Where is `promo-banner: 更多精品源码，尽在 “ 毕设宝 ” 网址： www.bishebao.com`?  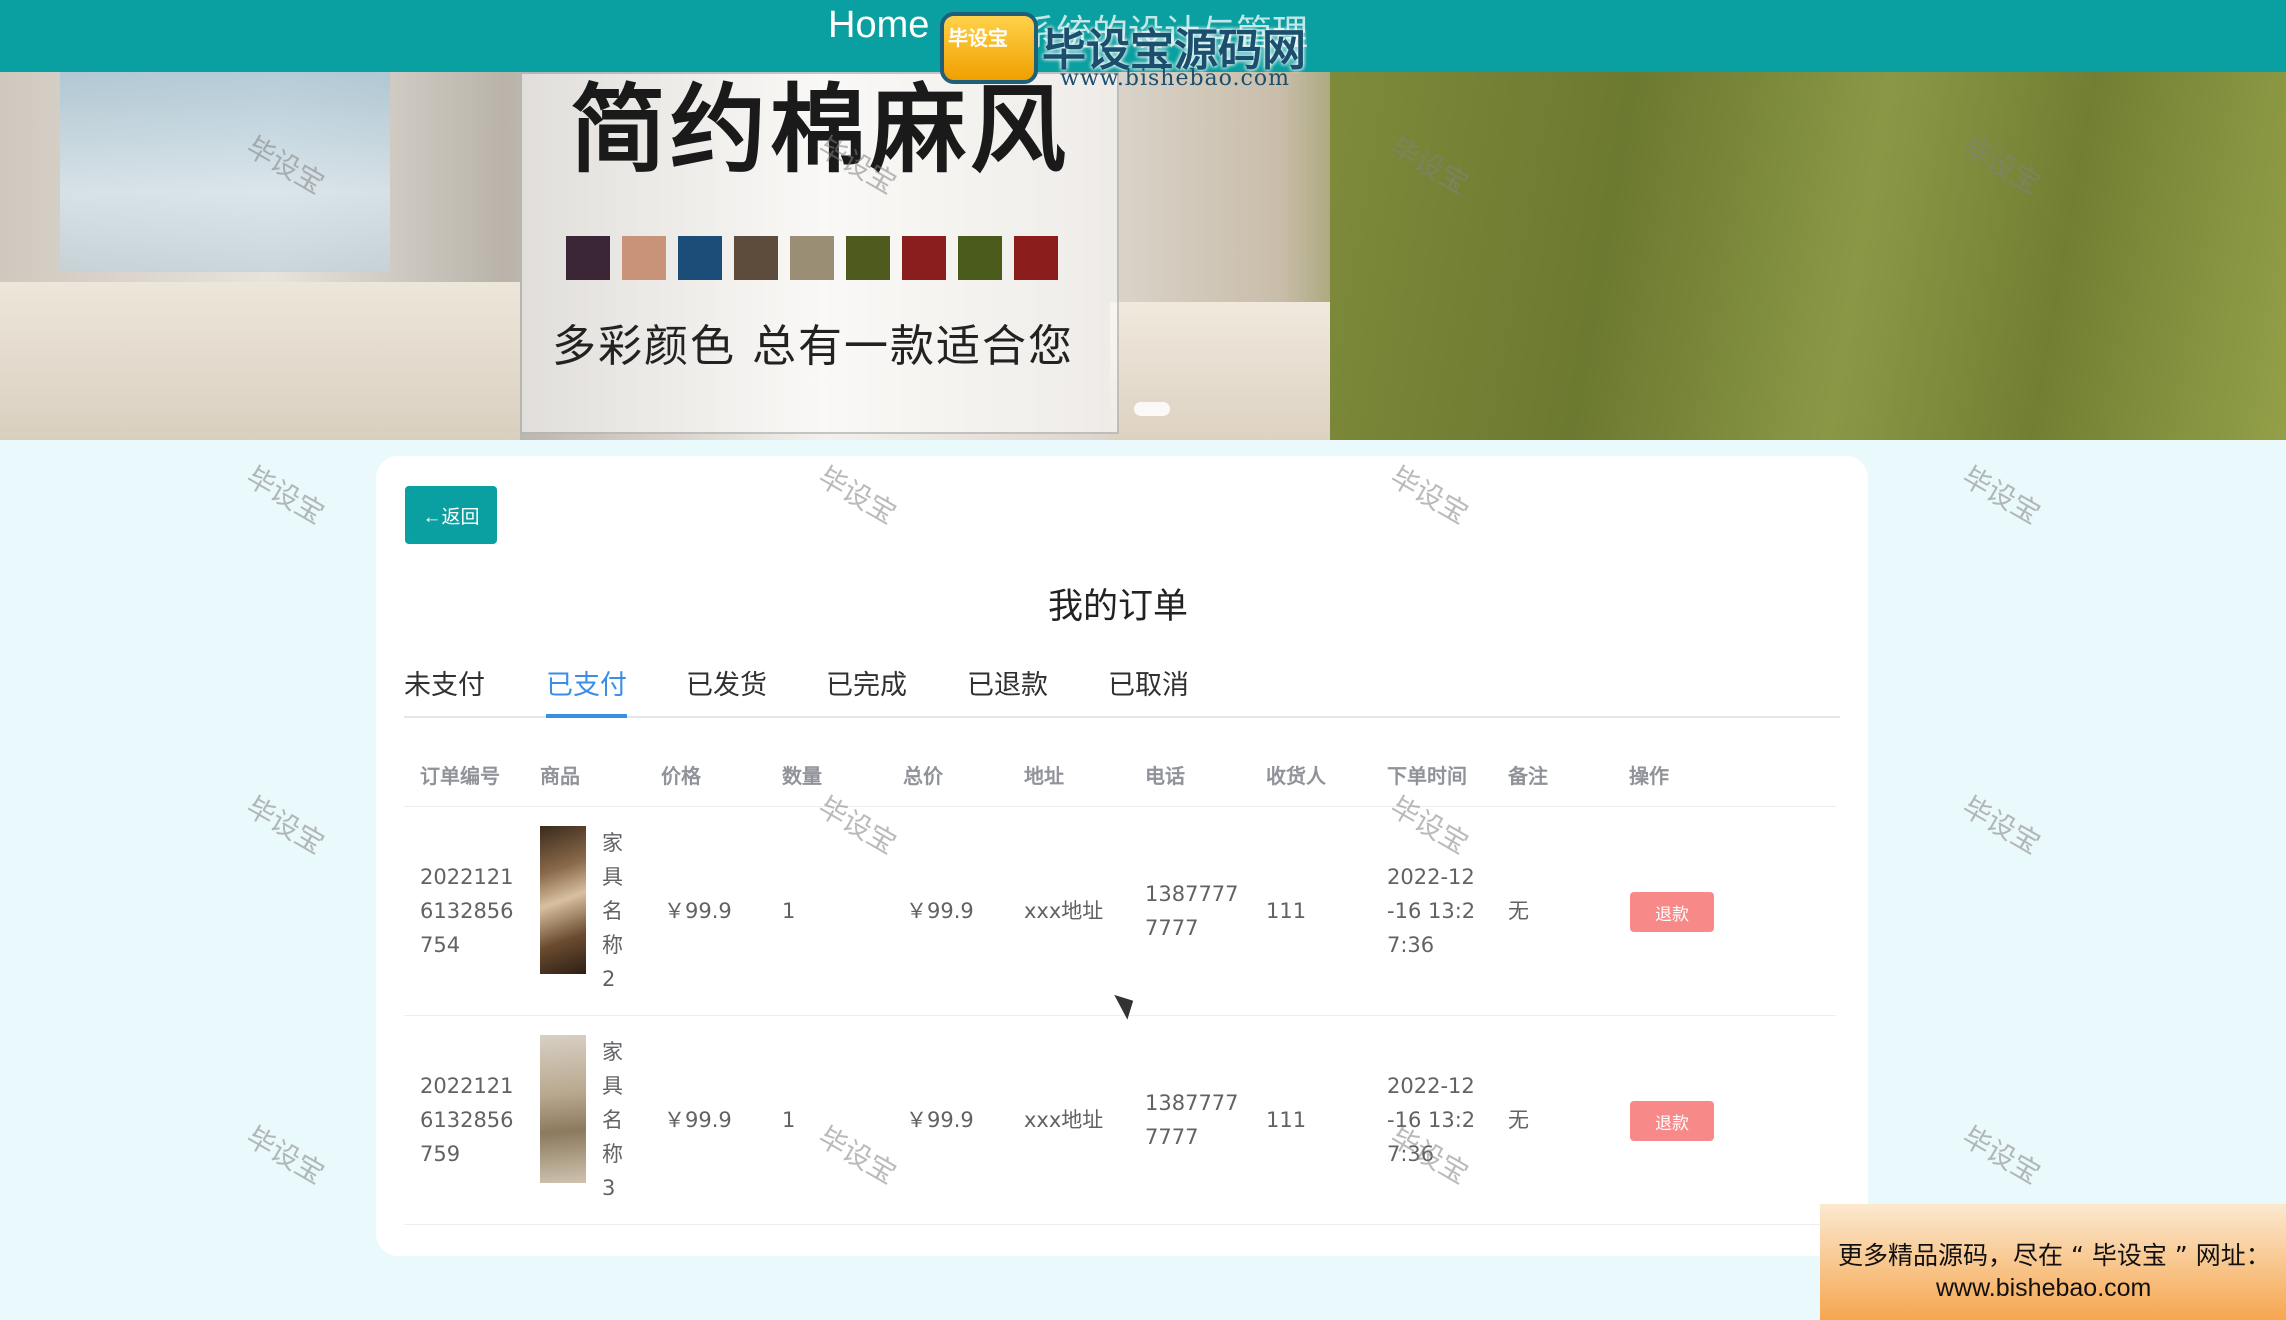
promo-banner: 更多精品源码，尽在 “ 毕设宝 ” 网址： www.bishebao.com is located at coordinates (2053, 1262).